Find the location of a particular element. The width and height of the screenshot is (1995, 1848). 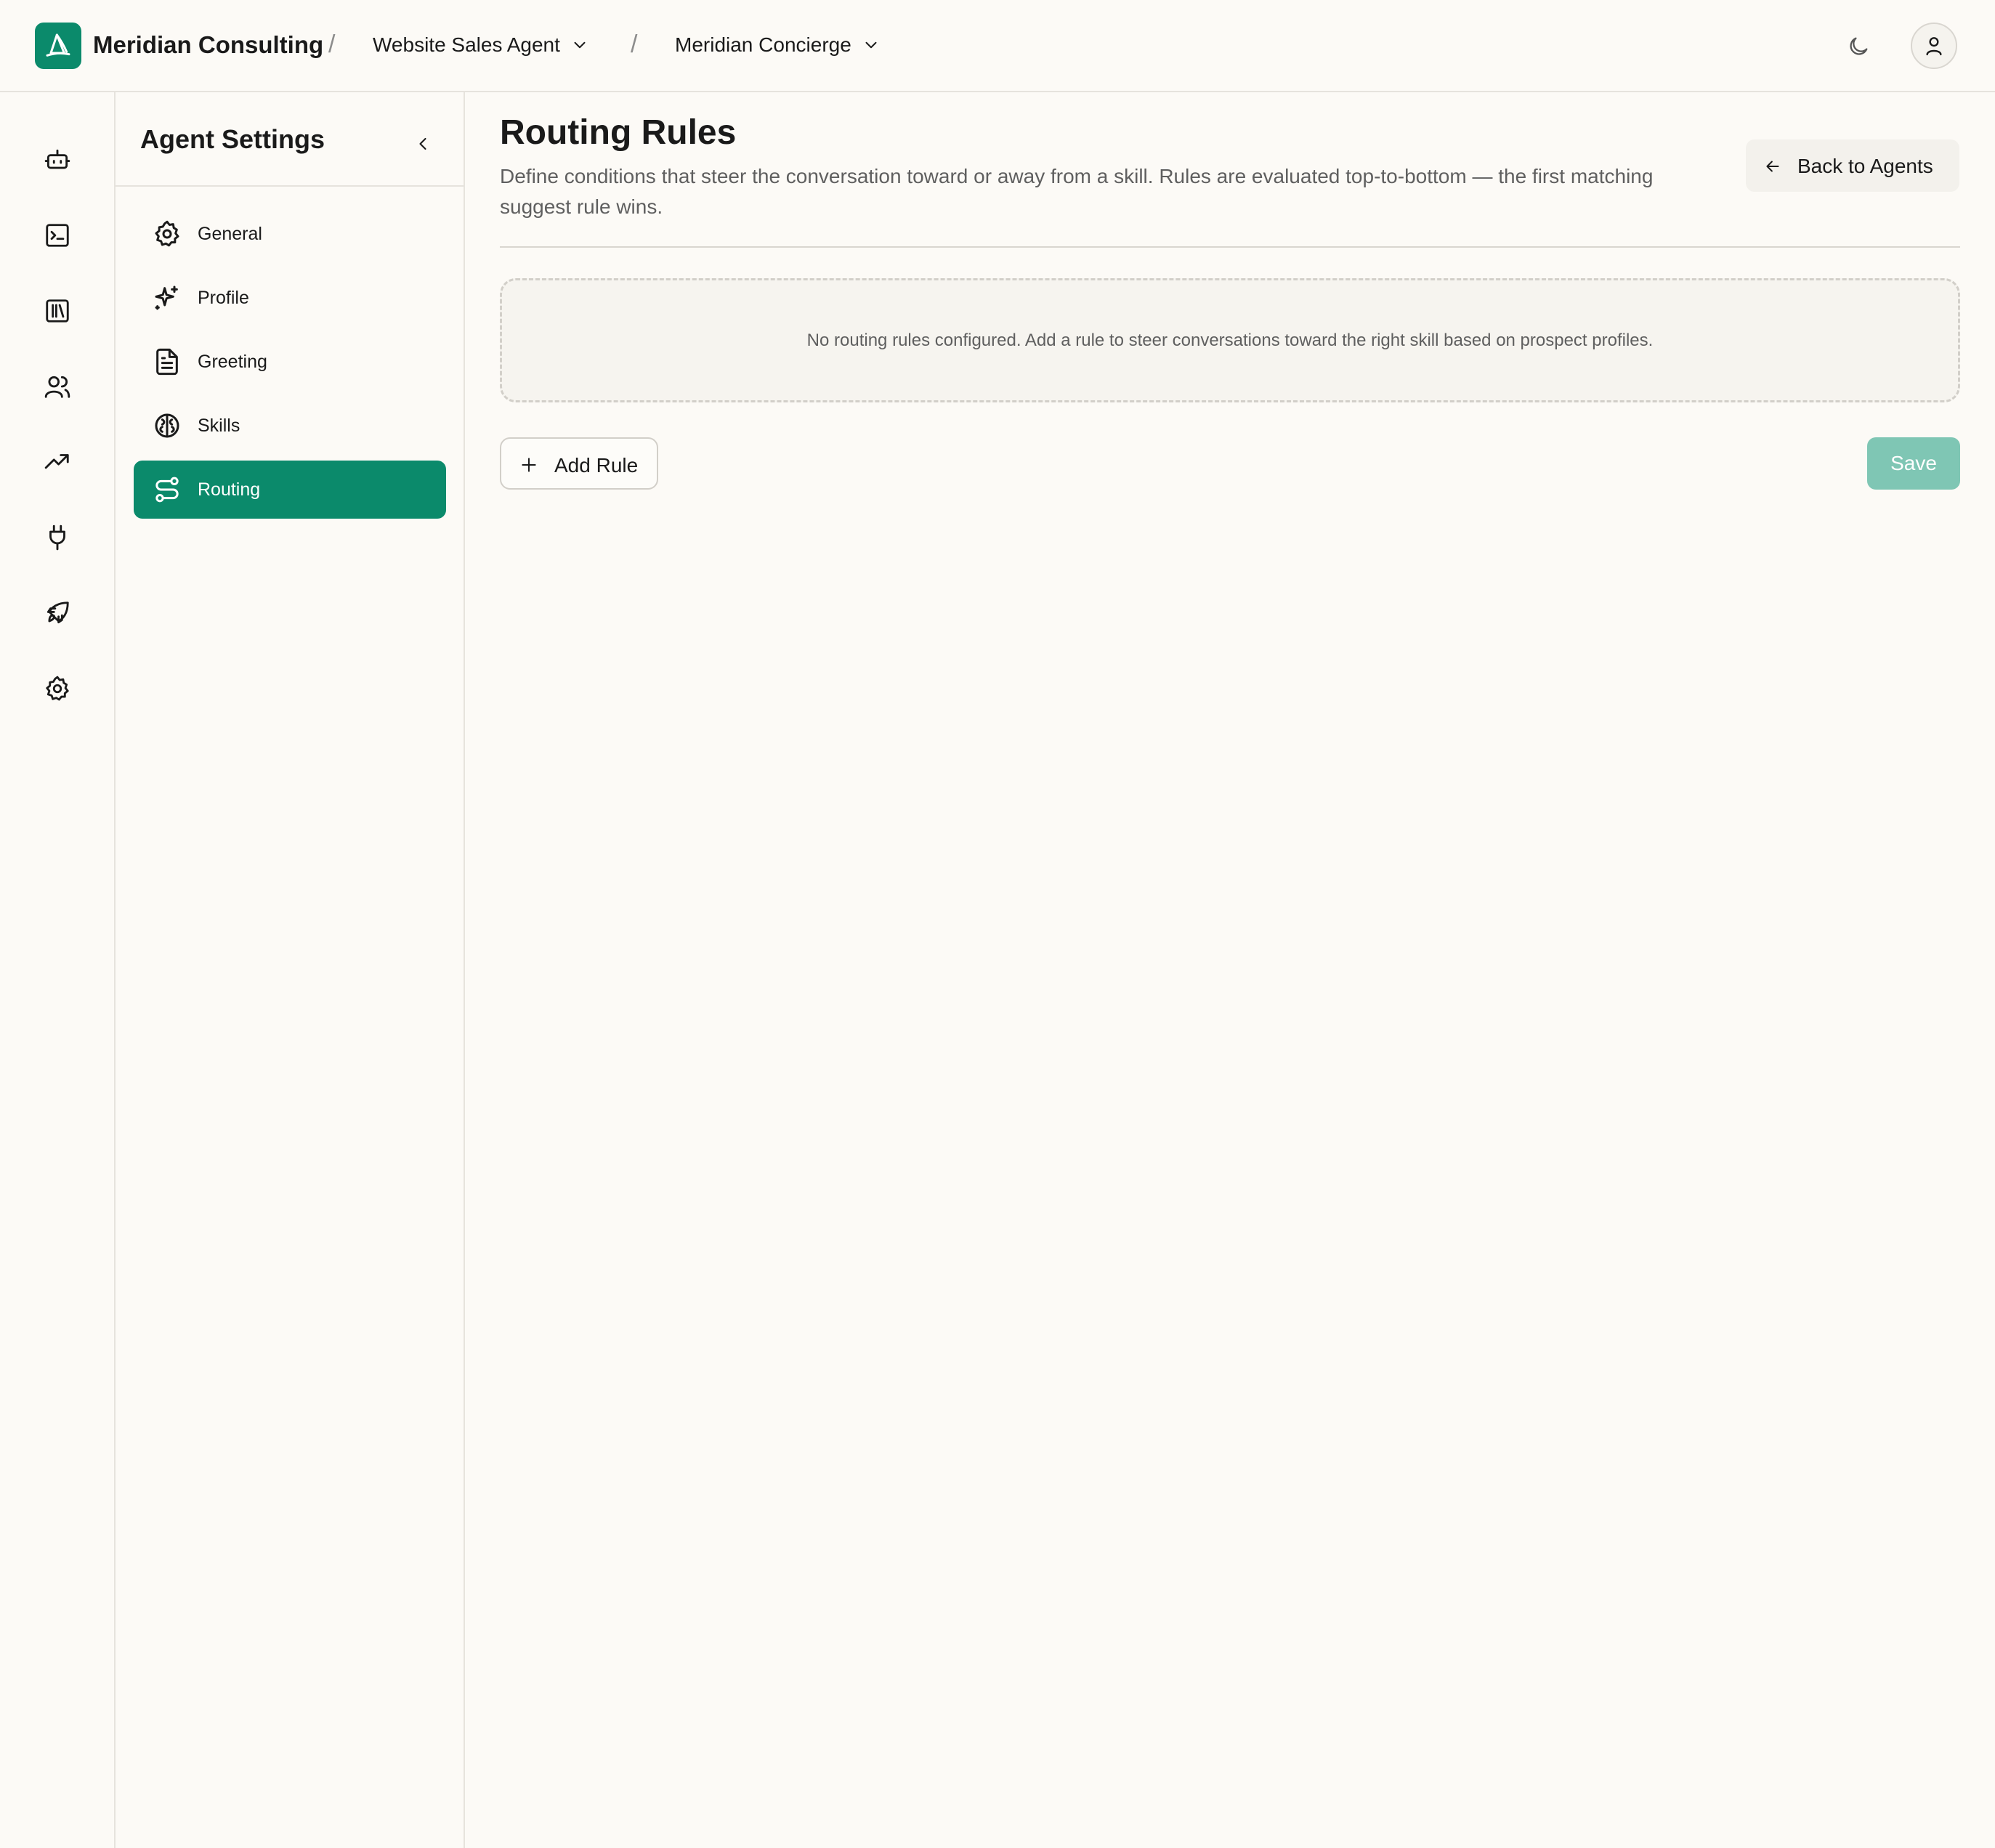

save-label: Save is located at coordinates (1913, 463).